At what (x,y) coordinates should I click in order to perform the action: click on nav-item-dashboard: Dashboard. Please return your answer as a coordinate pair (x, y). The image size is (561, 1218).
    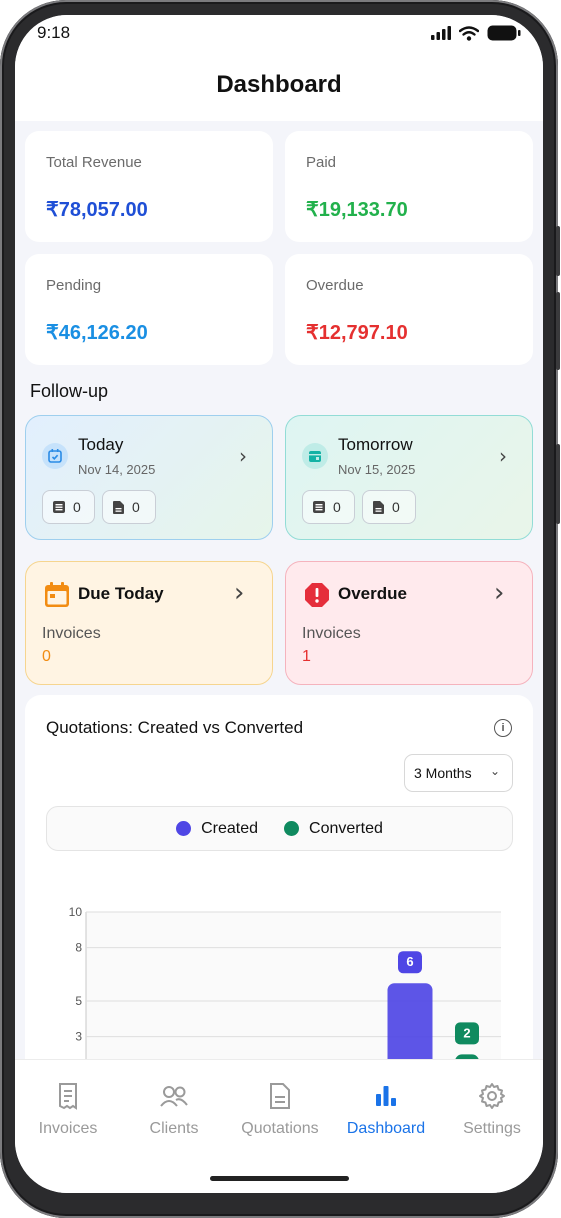
    Looking at the image, I should click on (386, 1110).